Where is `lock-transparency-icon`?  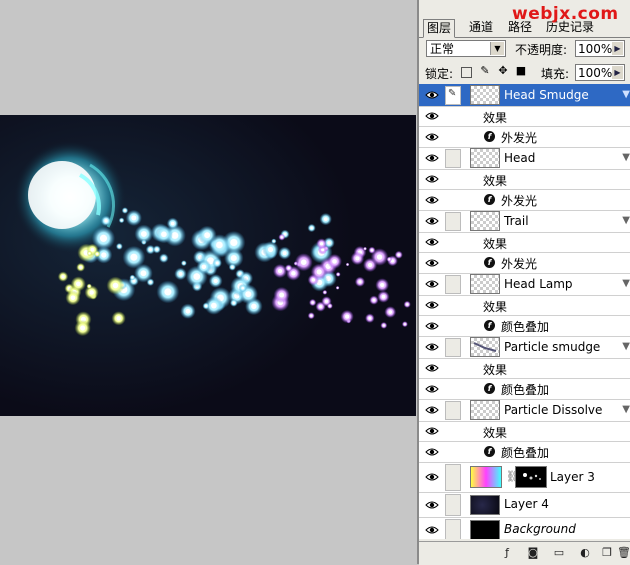 lock-transparency-icon is located at coordinates (466, 72).